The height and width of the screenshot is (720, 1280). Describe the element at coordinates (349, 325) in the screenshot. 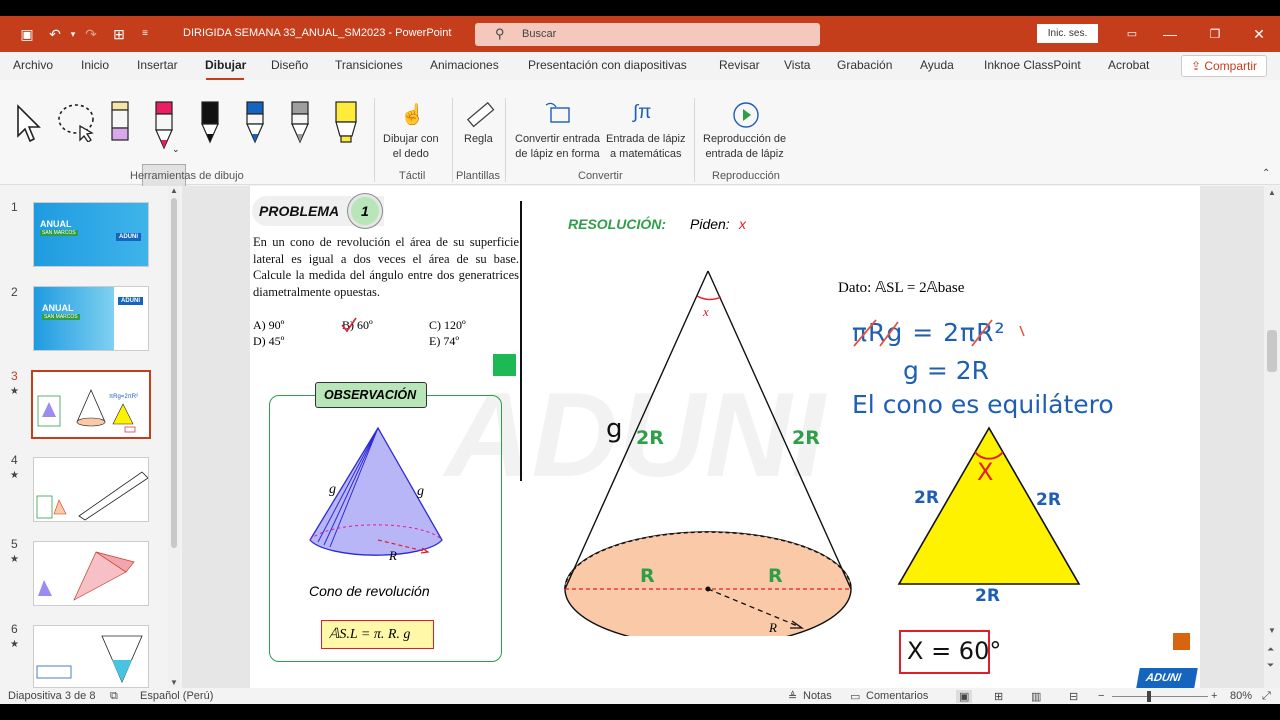

I see `option-b-checkmark-icon` at that location.